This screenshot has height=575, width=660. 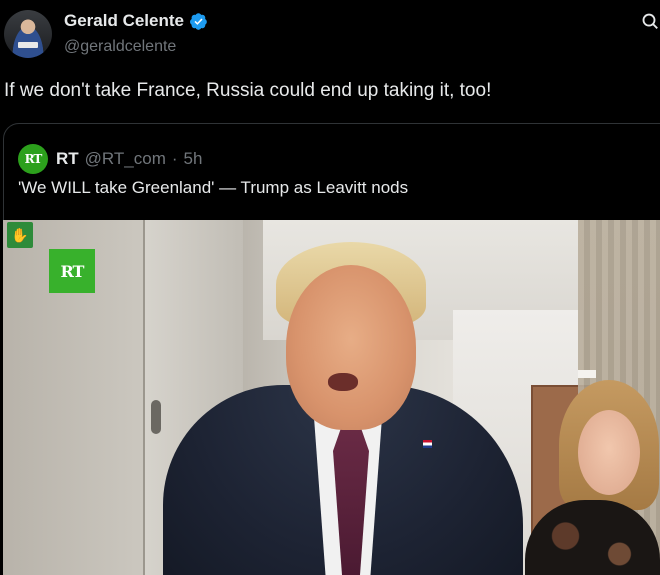 What do you see at coordinates (28, 34) in the screenshot?
I see `author-avatar` at bounding box center [28, 34].